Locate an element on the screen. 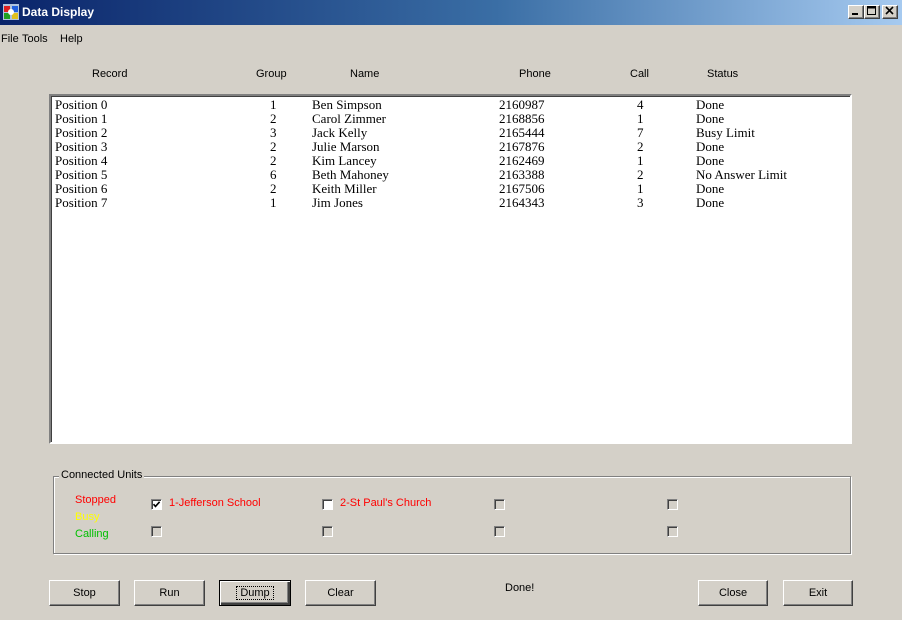 This screenshot has width=902, height=620. close-icon is located at coordinates (890, 12).